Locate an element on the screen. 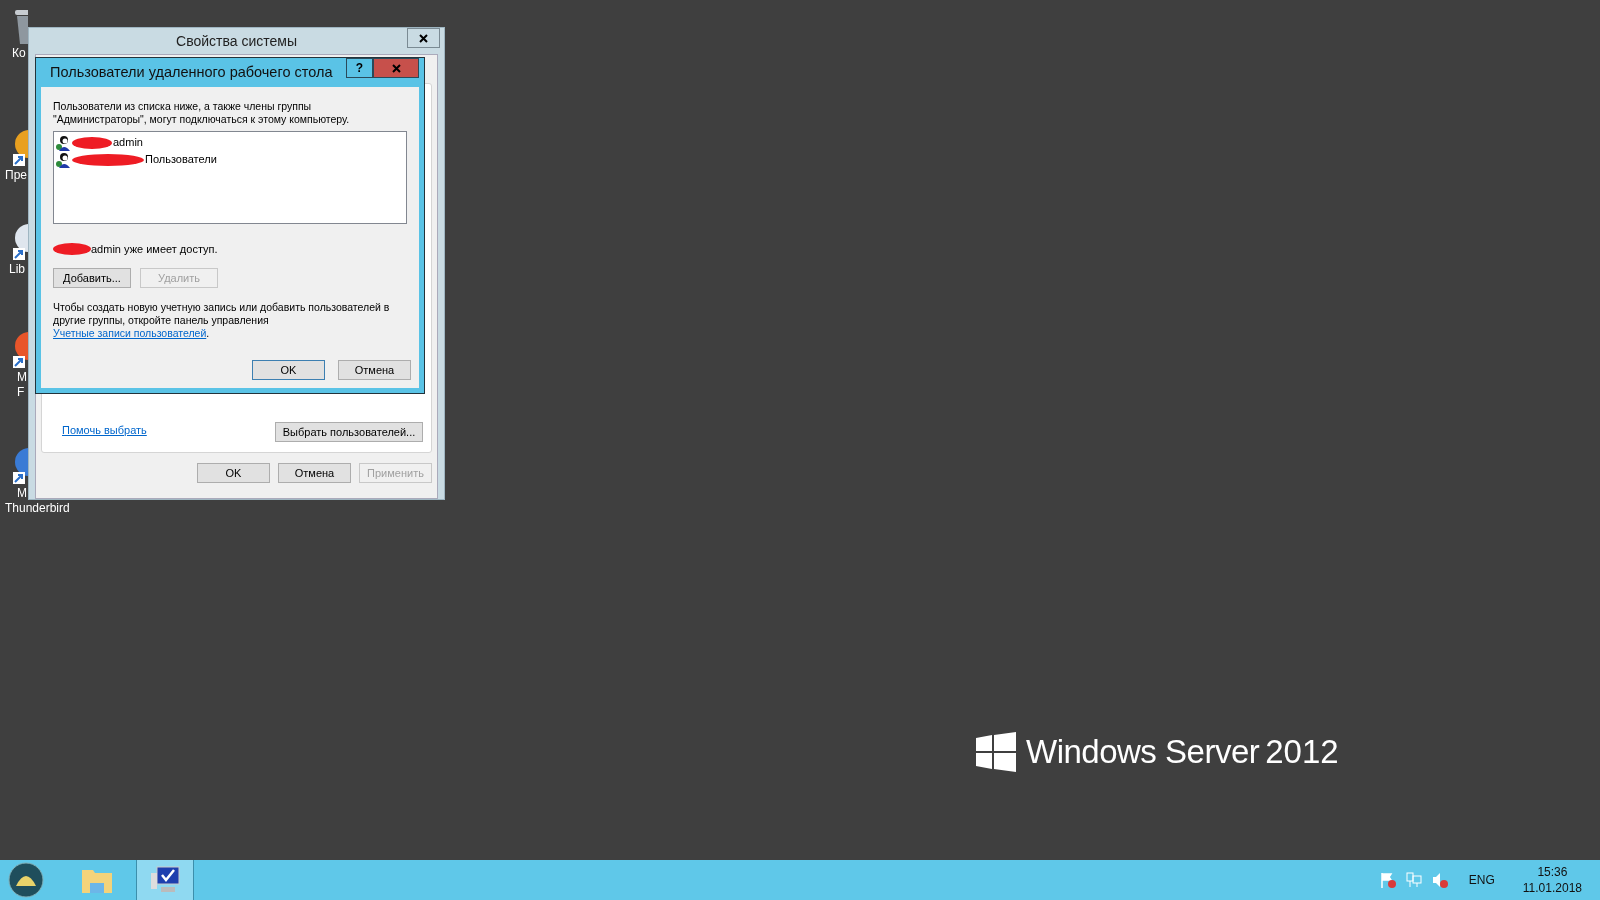 The image size is (1600, 900). windows-logo-icon is located at coordinates (996, 751).